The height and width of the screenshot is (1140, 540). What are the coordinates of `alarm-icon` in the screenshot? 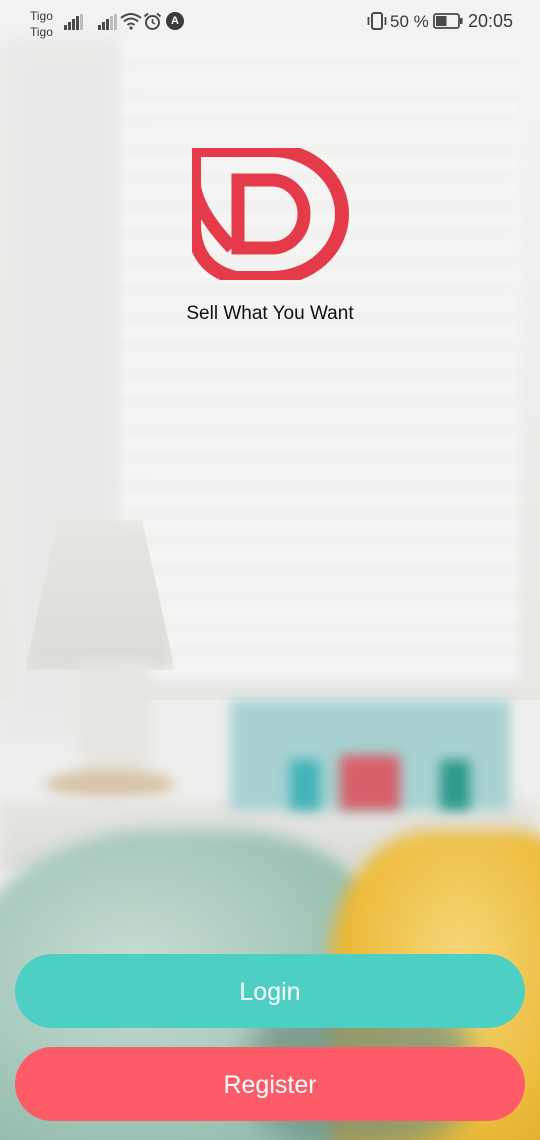 It's located at (152, 21).